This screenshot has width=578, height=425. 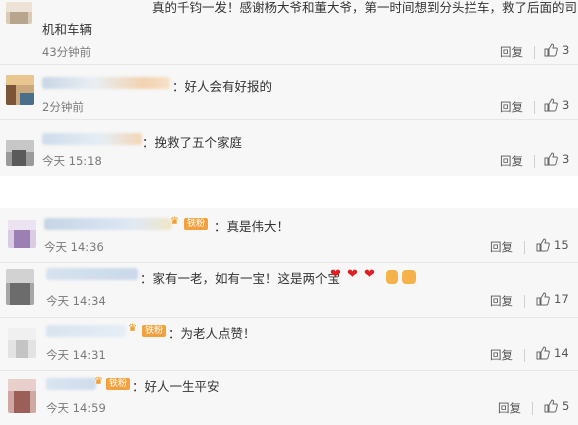 I want to click on comment-item: ：挽救了五个家庭 今天 15:18 回复 3, so click(x=289, y=148).